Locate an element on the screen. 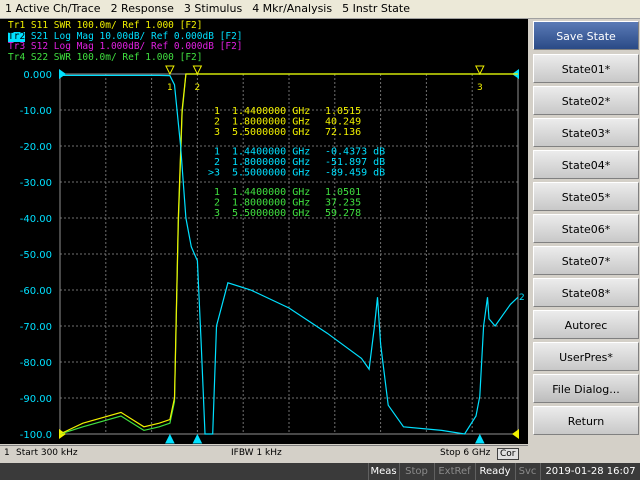  menu-item-4: 4 Mkr/Analysis is located at coordinates (292, 9).